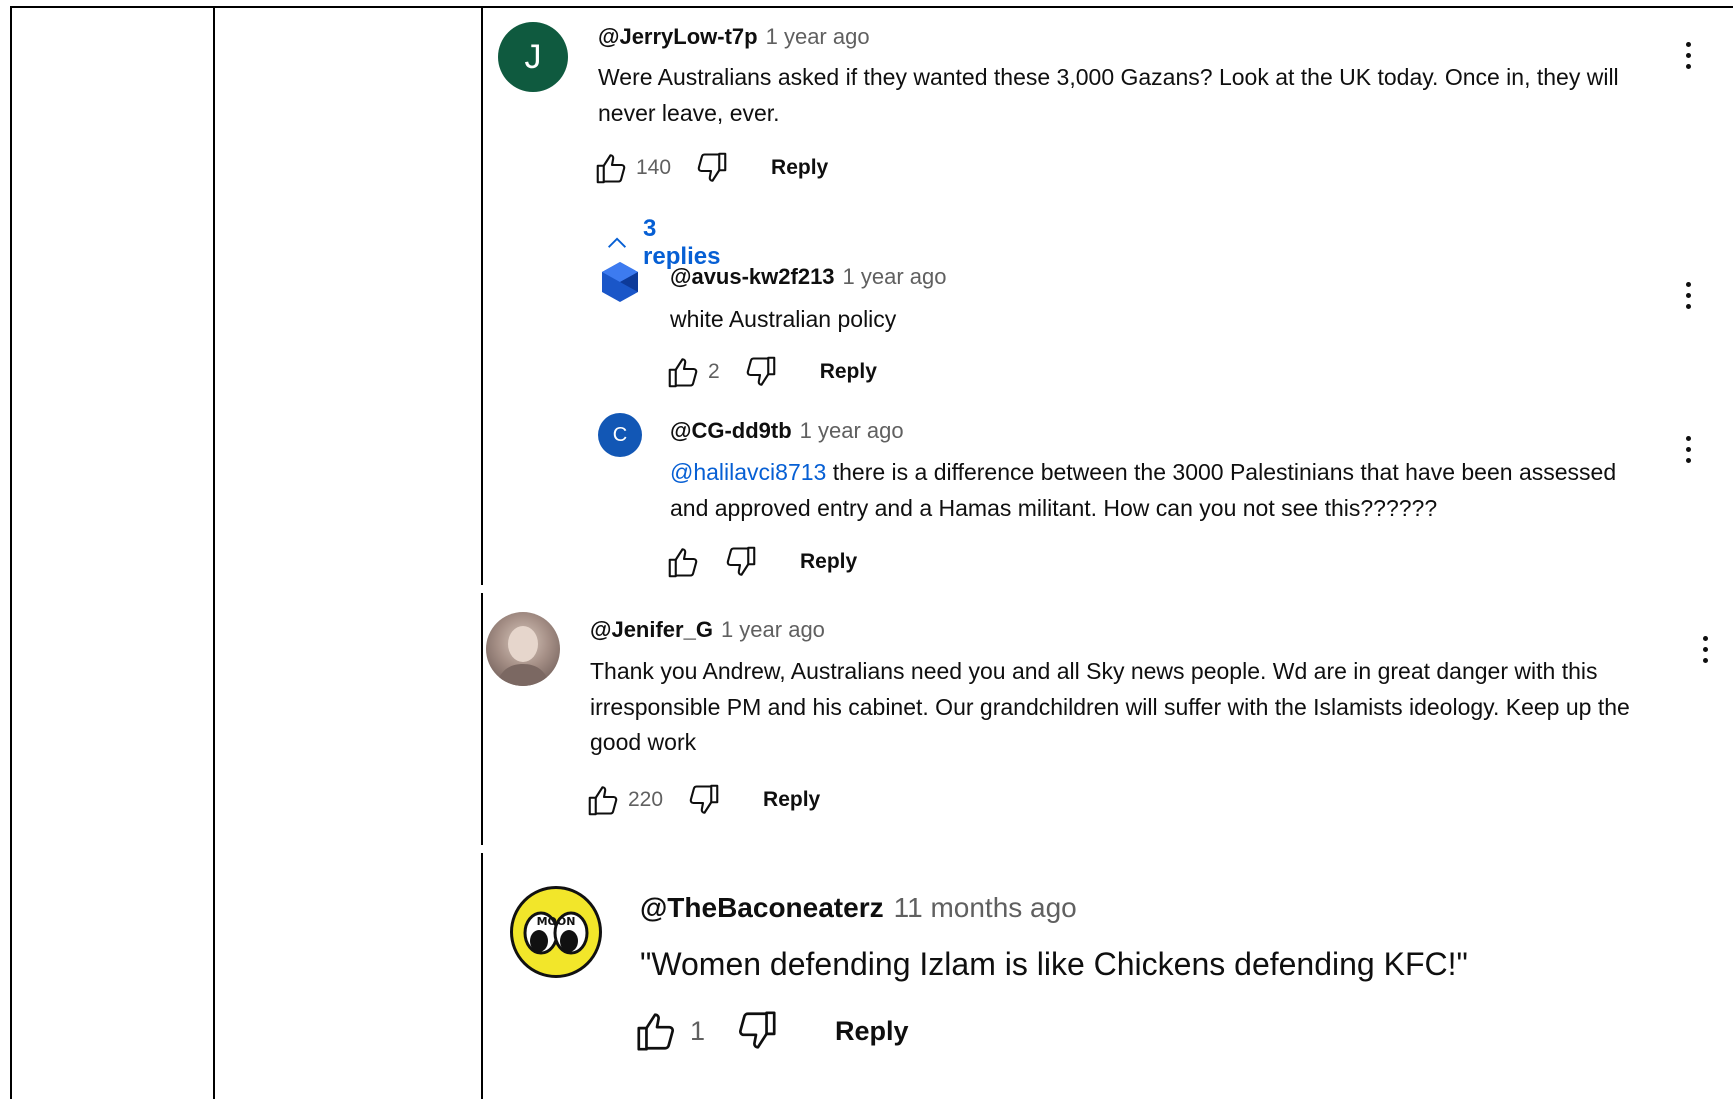 This screenshot has width=1733, height=1099. I want to click on mention-link: @halilavci8713, so click(748, 472).